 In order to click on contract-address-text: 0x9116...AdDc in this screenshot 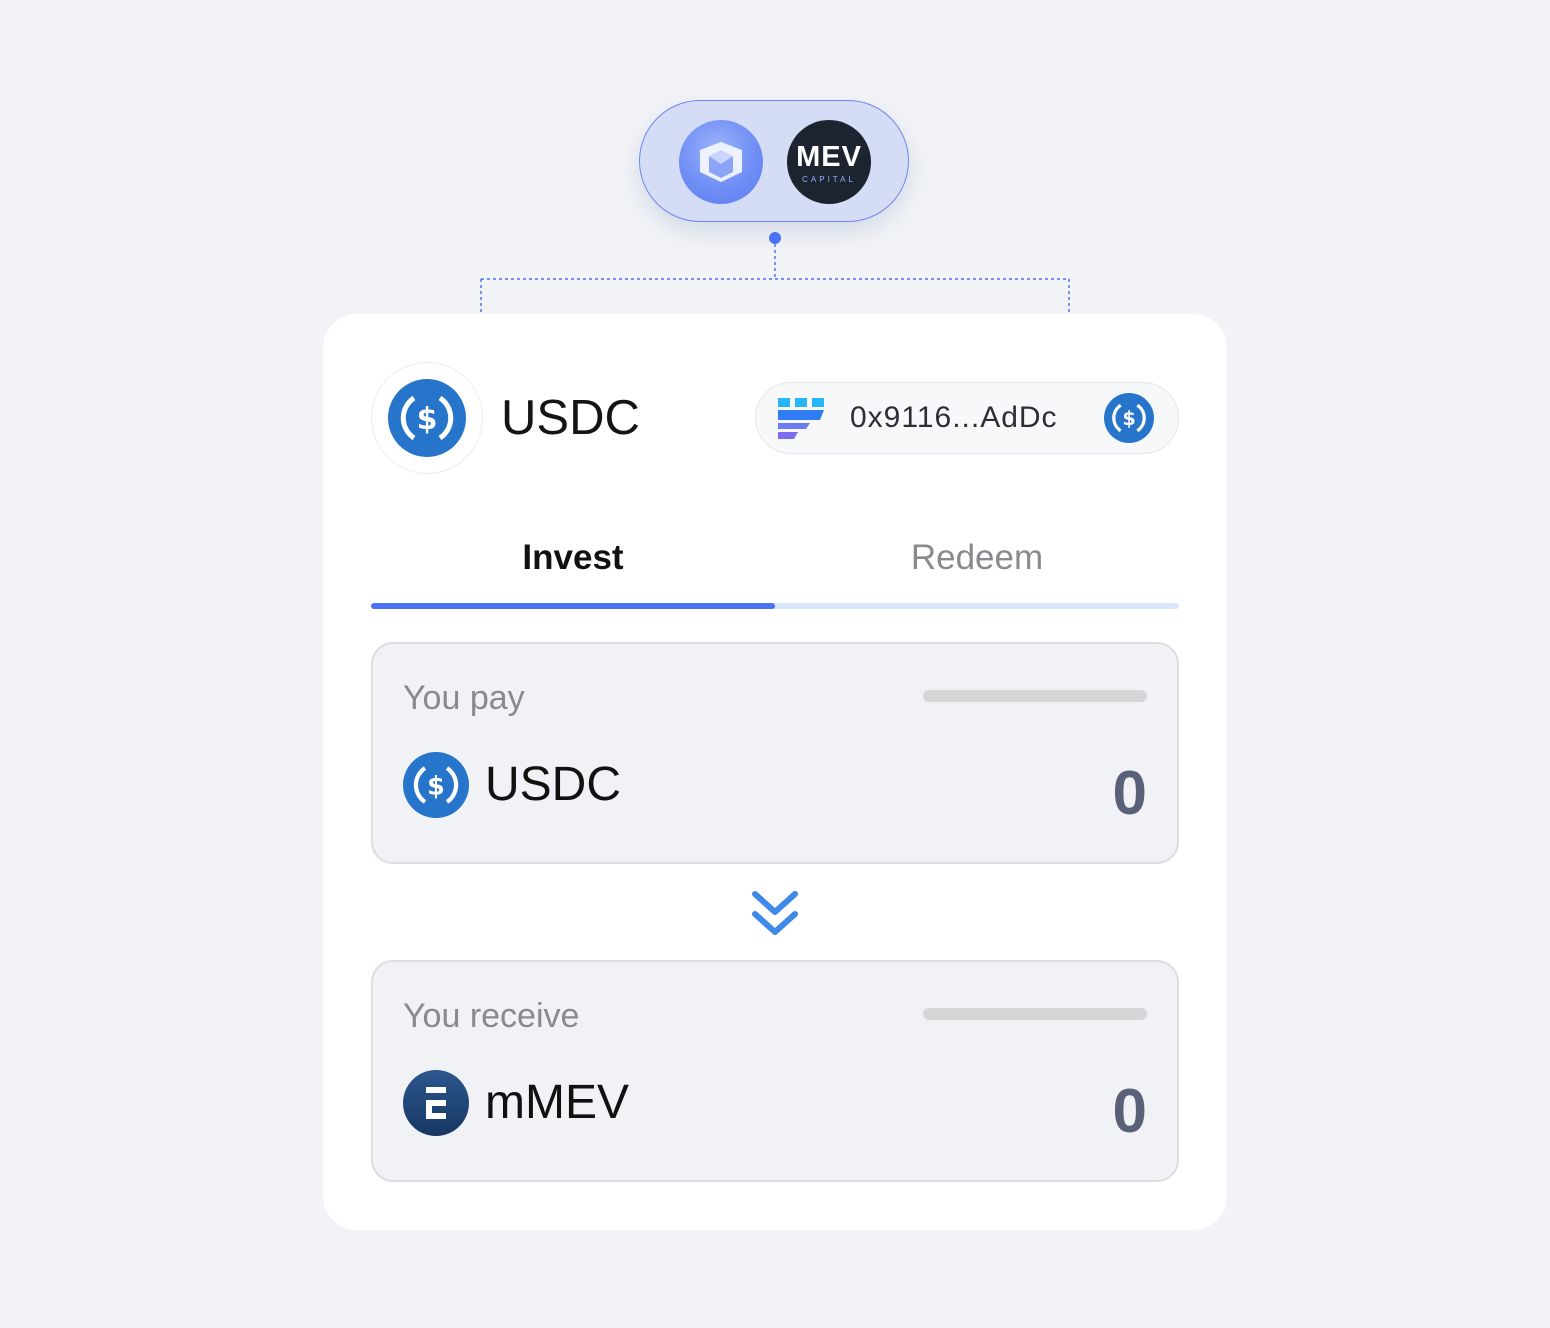, I will do `click(954, 417)`.